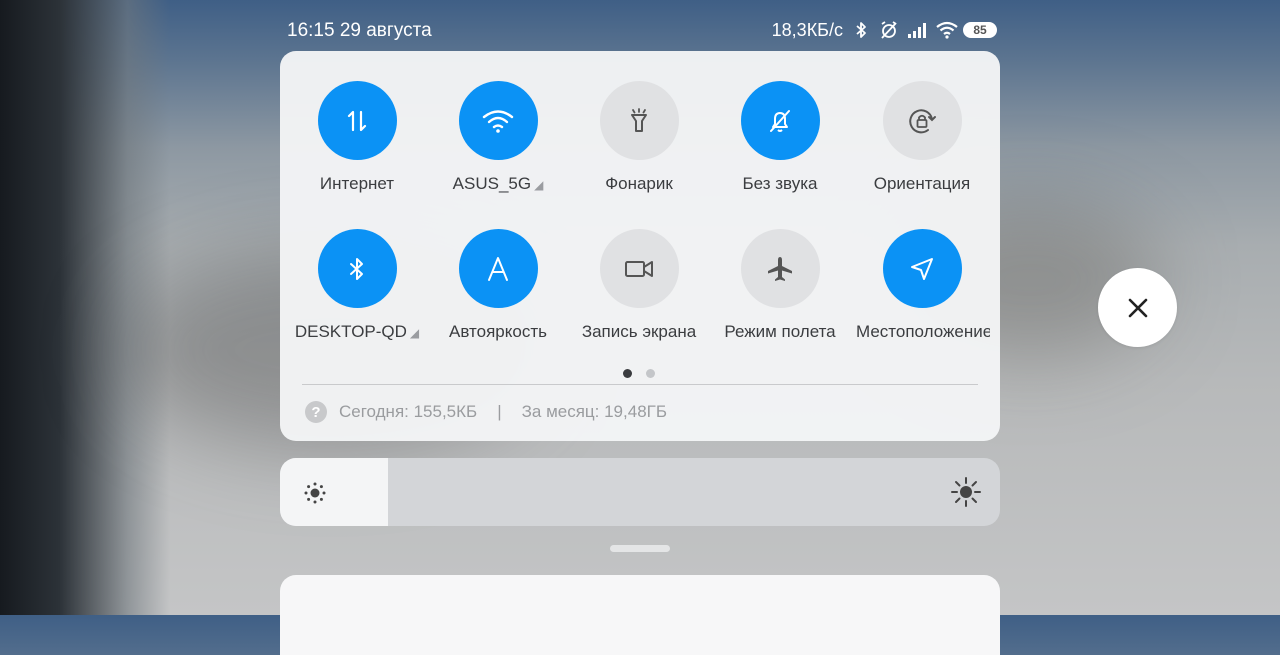 This screenshot has height=655, width=1280. I want to click on flashlight-icon, so click(639, 119).